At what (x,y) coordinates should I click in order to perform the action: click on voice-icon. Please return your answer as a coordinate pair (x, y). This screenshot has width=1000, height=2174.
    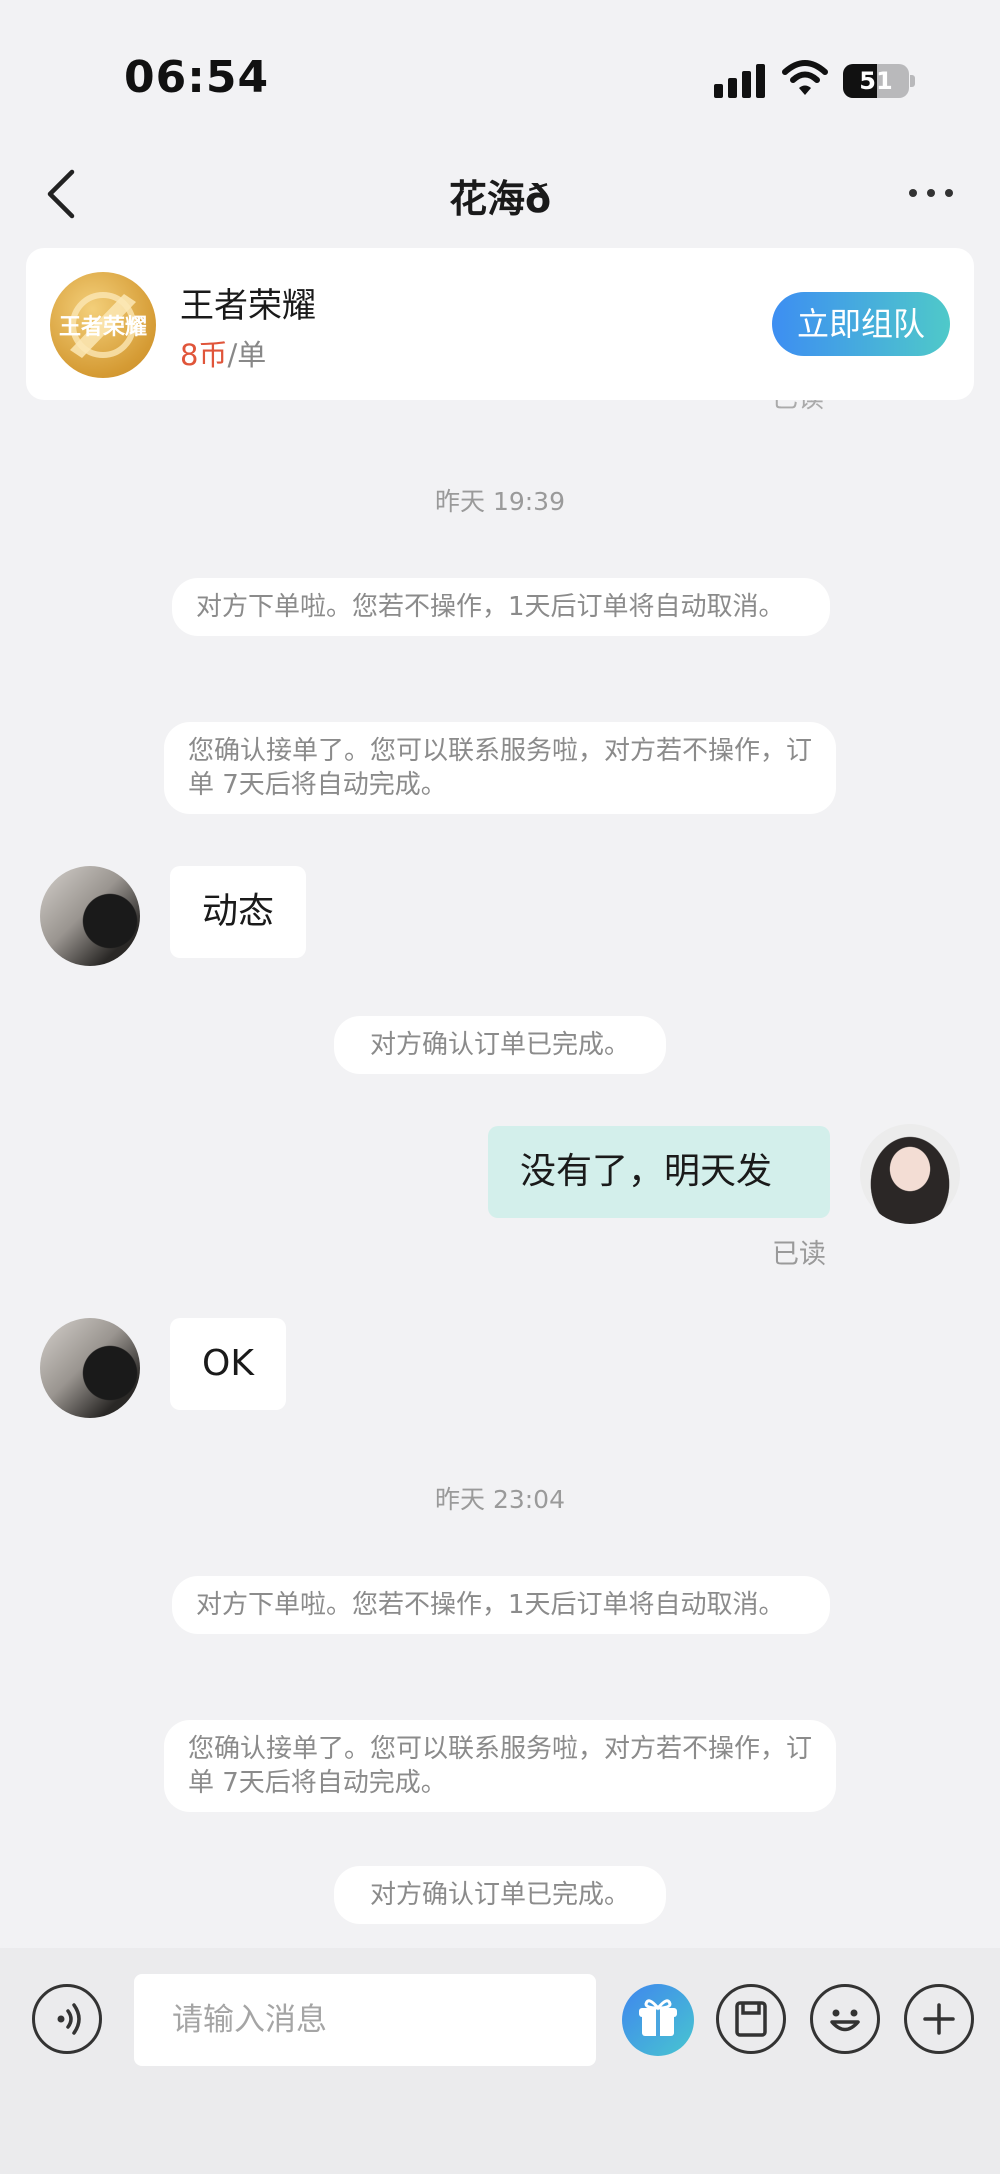
    Looking at the image, I should click on (69, 2019).